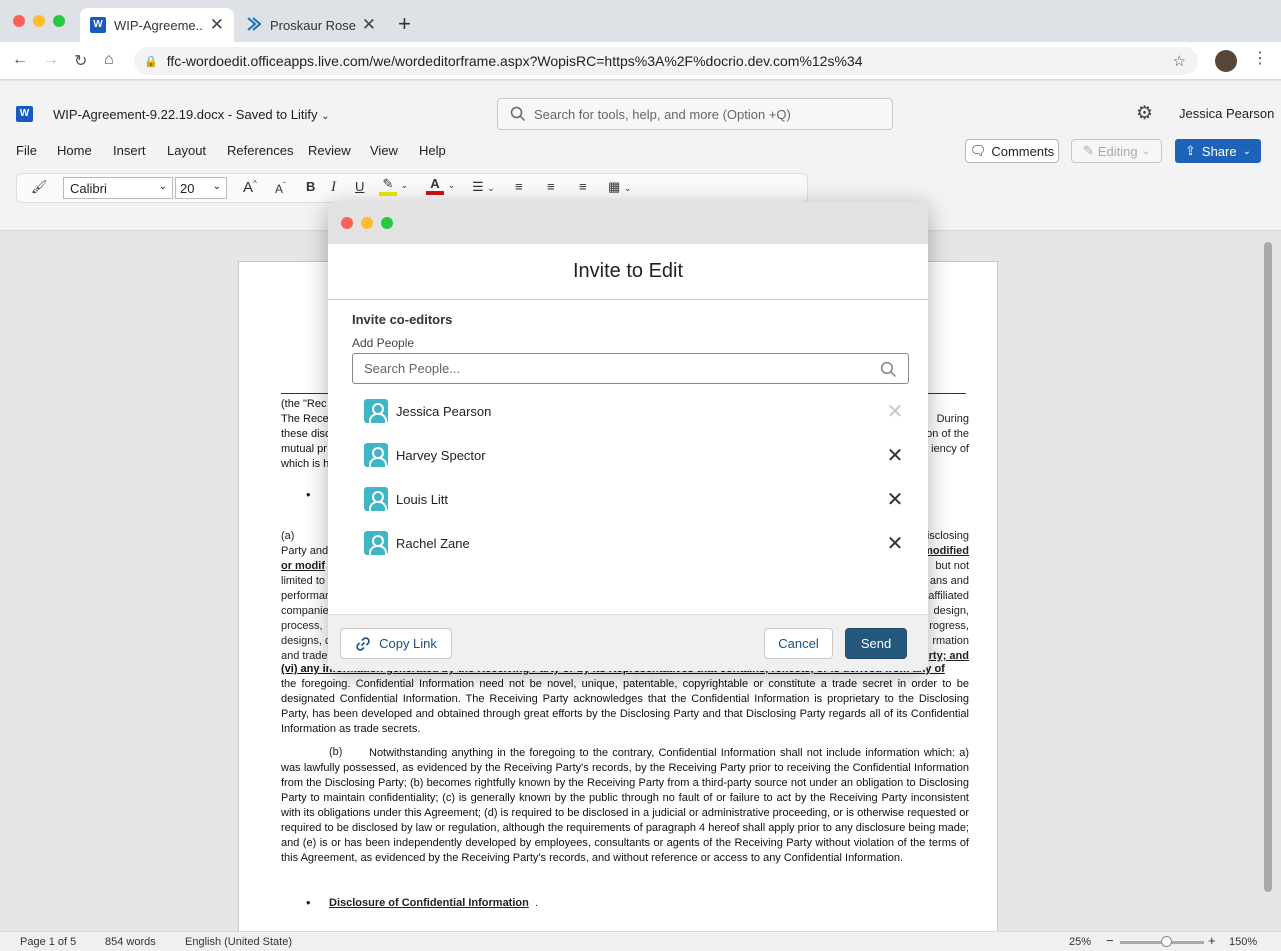 The height and width of the screenshot is (951, 1281). I want to click on format-painter-icon: 🖌, so click(39, 187).